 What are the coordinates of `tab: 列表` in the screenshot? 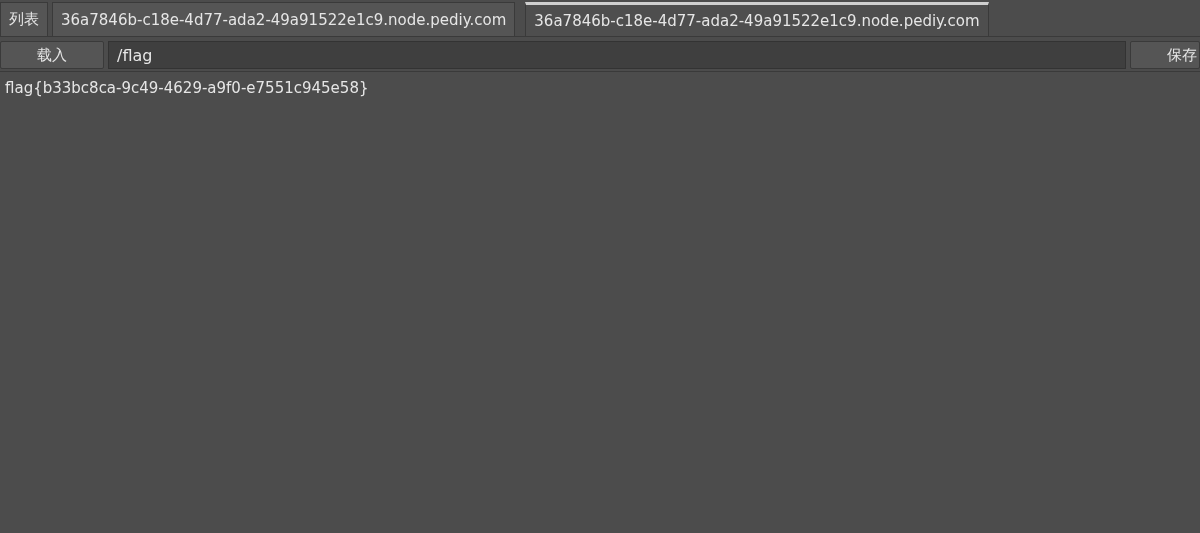 It's located at (24, 19).